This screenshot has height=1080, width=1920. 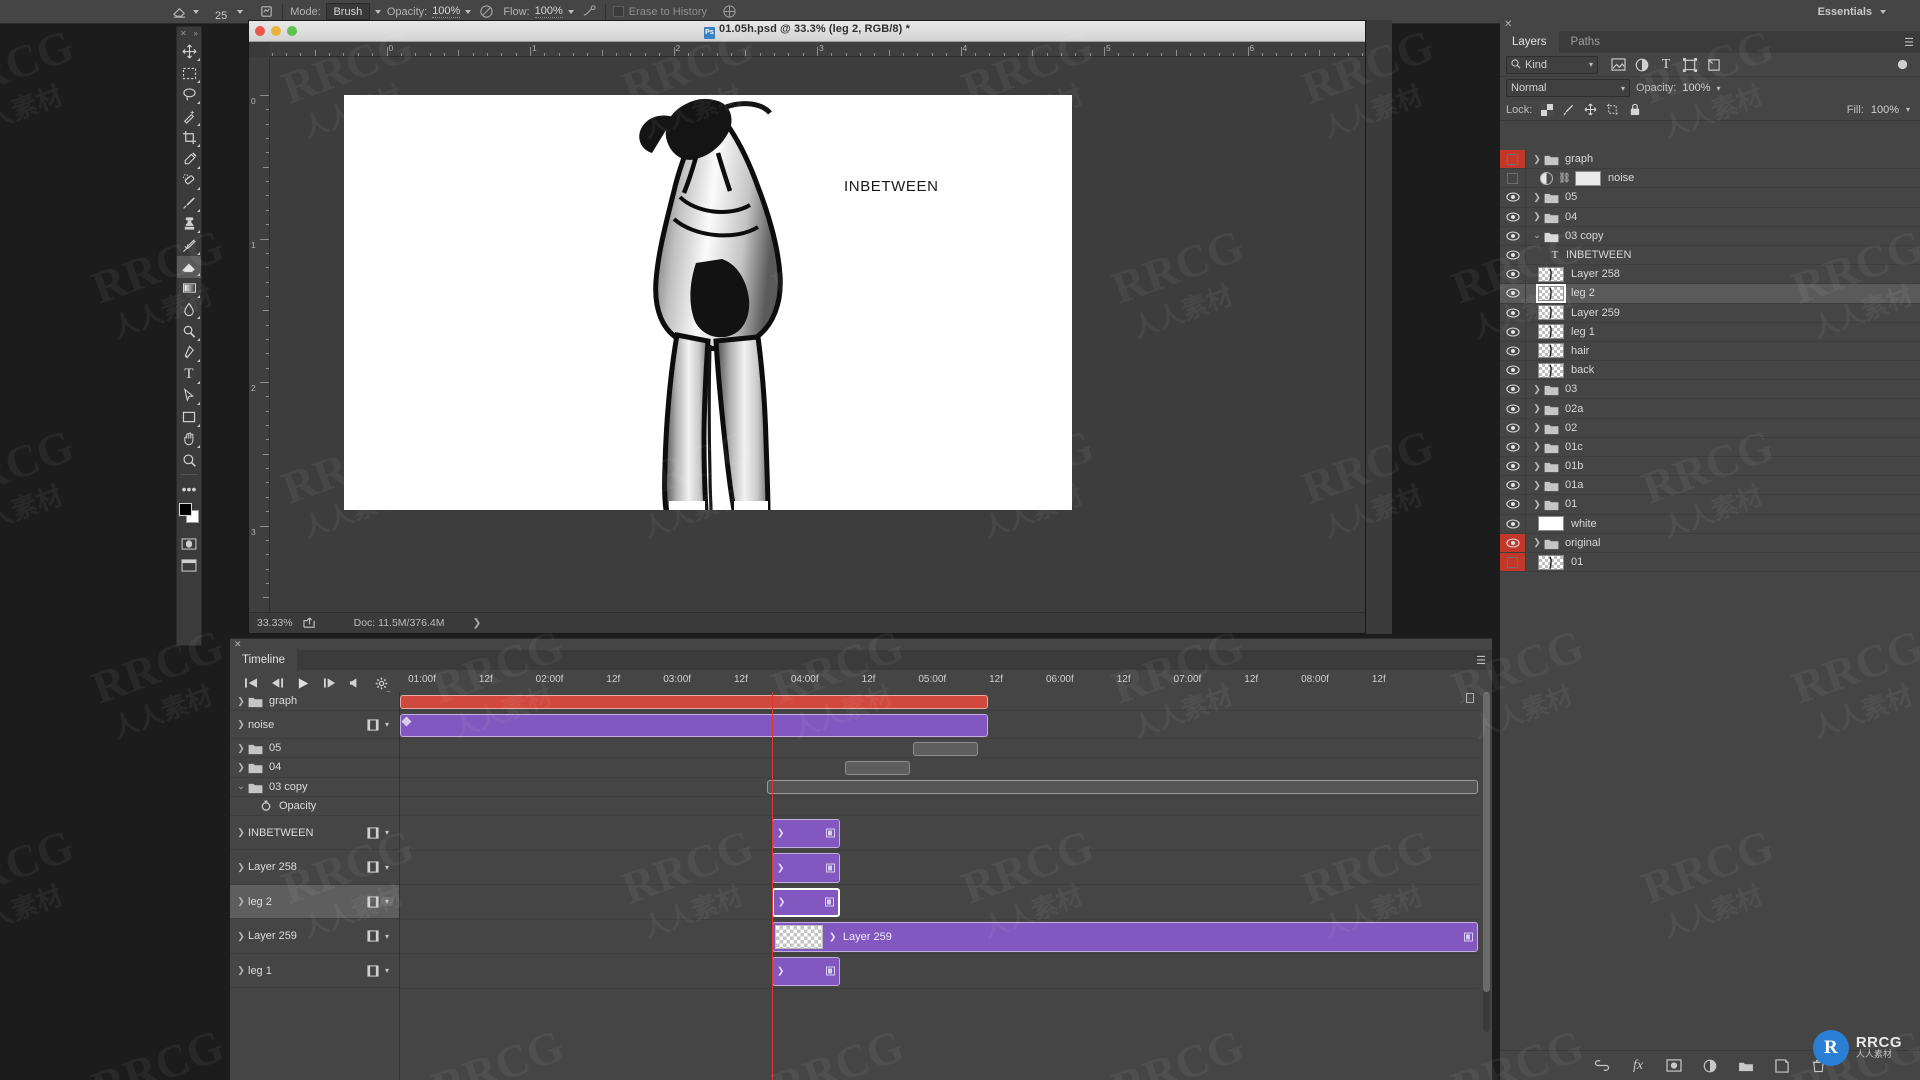 What do you see at coordinates (189, 138) in the screenshot?
I see `crop-tool` at bounding box center [189, 138].